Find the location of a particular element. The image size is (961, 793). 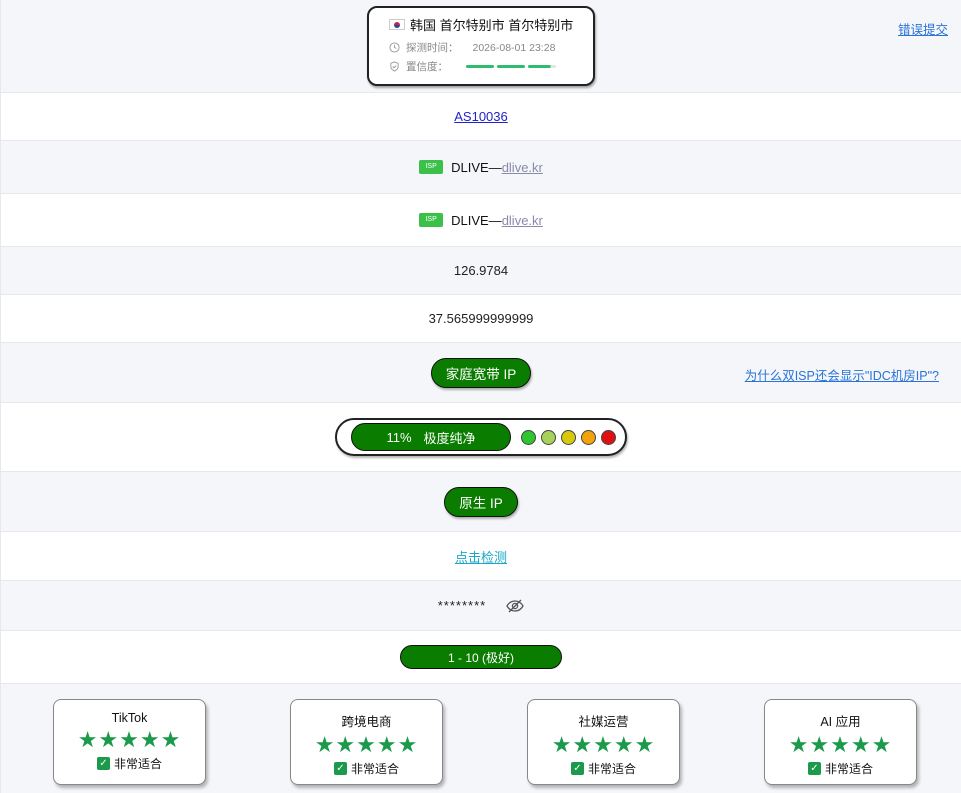

org-row: ISP DLIVE— dlive.kr is located at coordinates (480, 220).